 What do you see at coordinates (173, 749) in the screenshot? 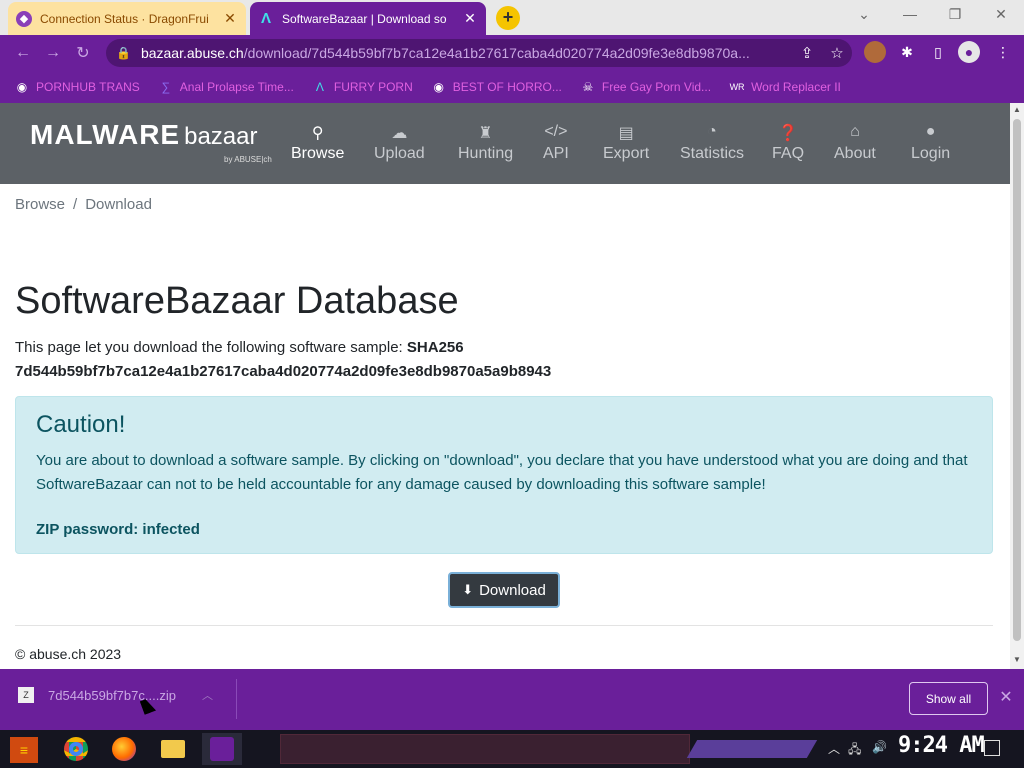
I see `file-explorer-taskbar-icon` at bounding box center [173, 749].